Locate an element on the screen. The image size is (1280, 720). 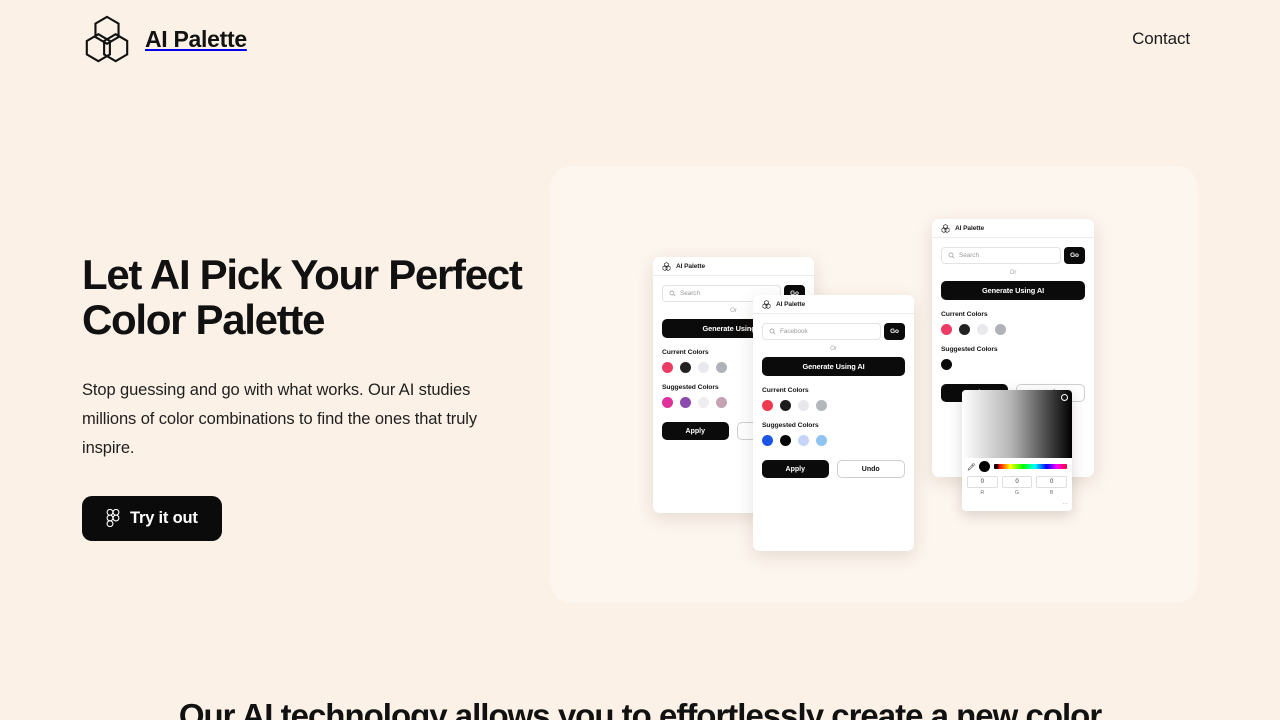
current-color-swatch is located at coordinates (984, 466).